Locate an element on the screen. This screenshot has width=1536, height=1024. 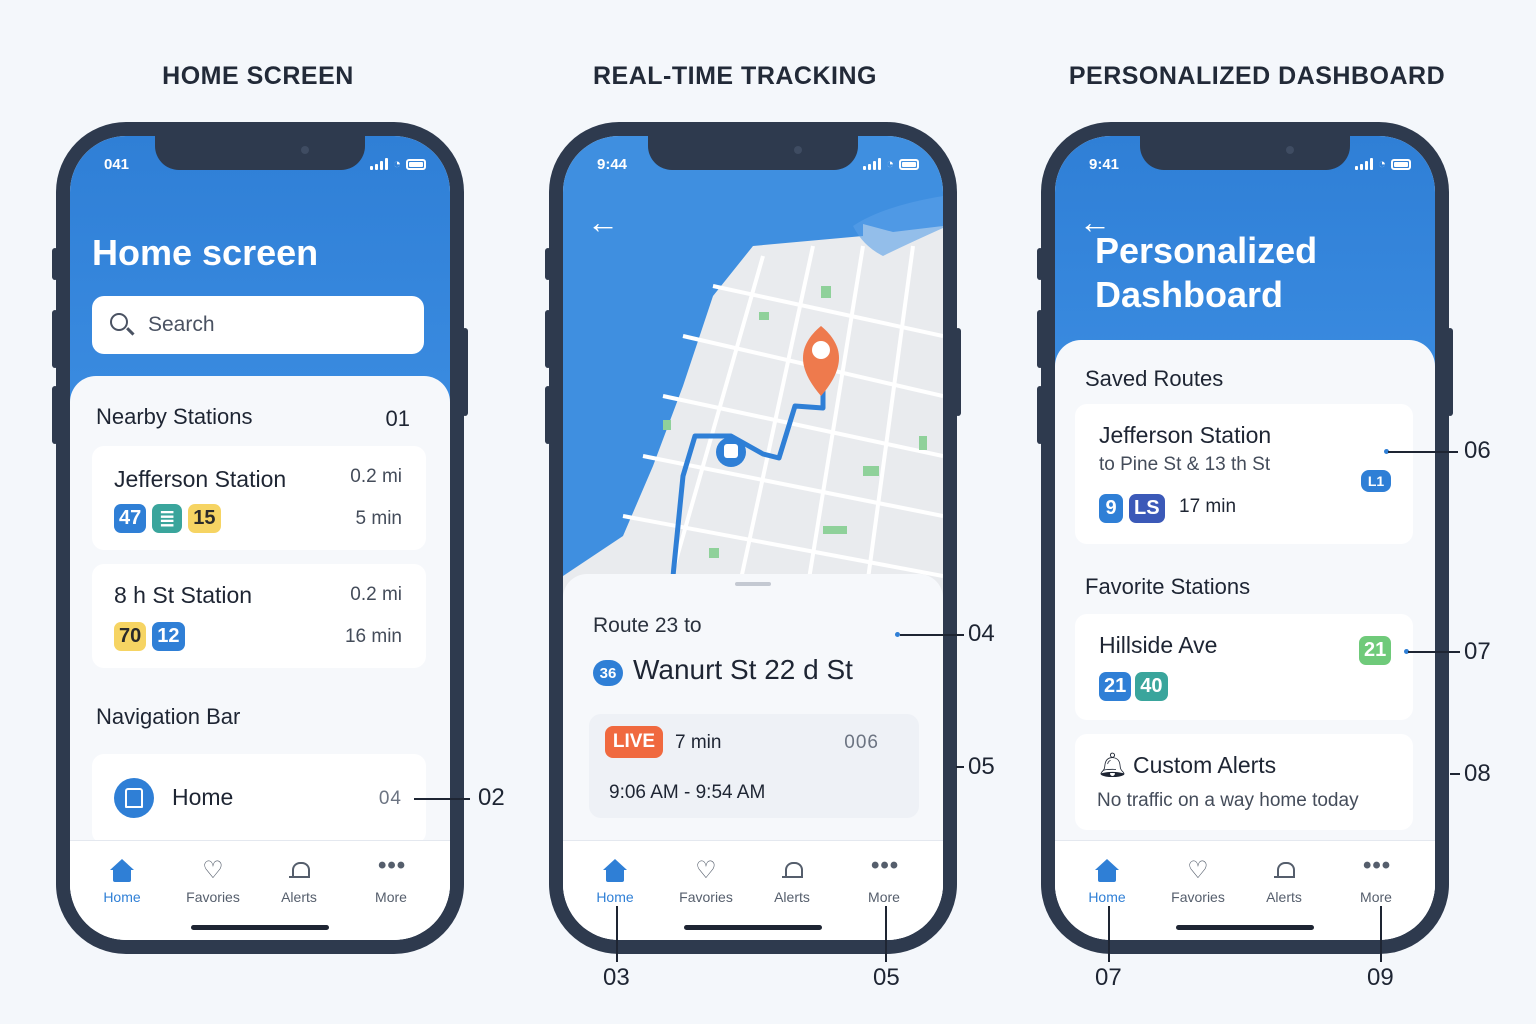
saved-route-destination: to Pine St & 13 th St is located at coordinates (1185, 464).